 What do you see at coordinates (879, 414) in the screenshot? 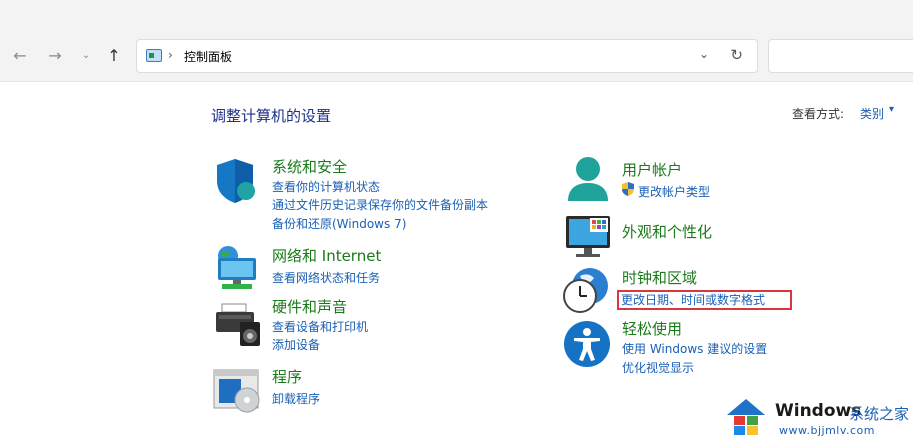
I see `watermark-brand-cn: 系统之家` at bounding box center [879, 414].